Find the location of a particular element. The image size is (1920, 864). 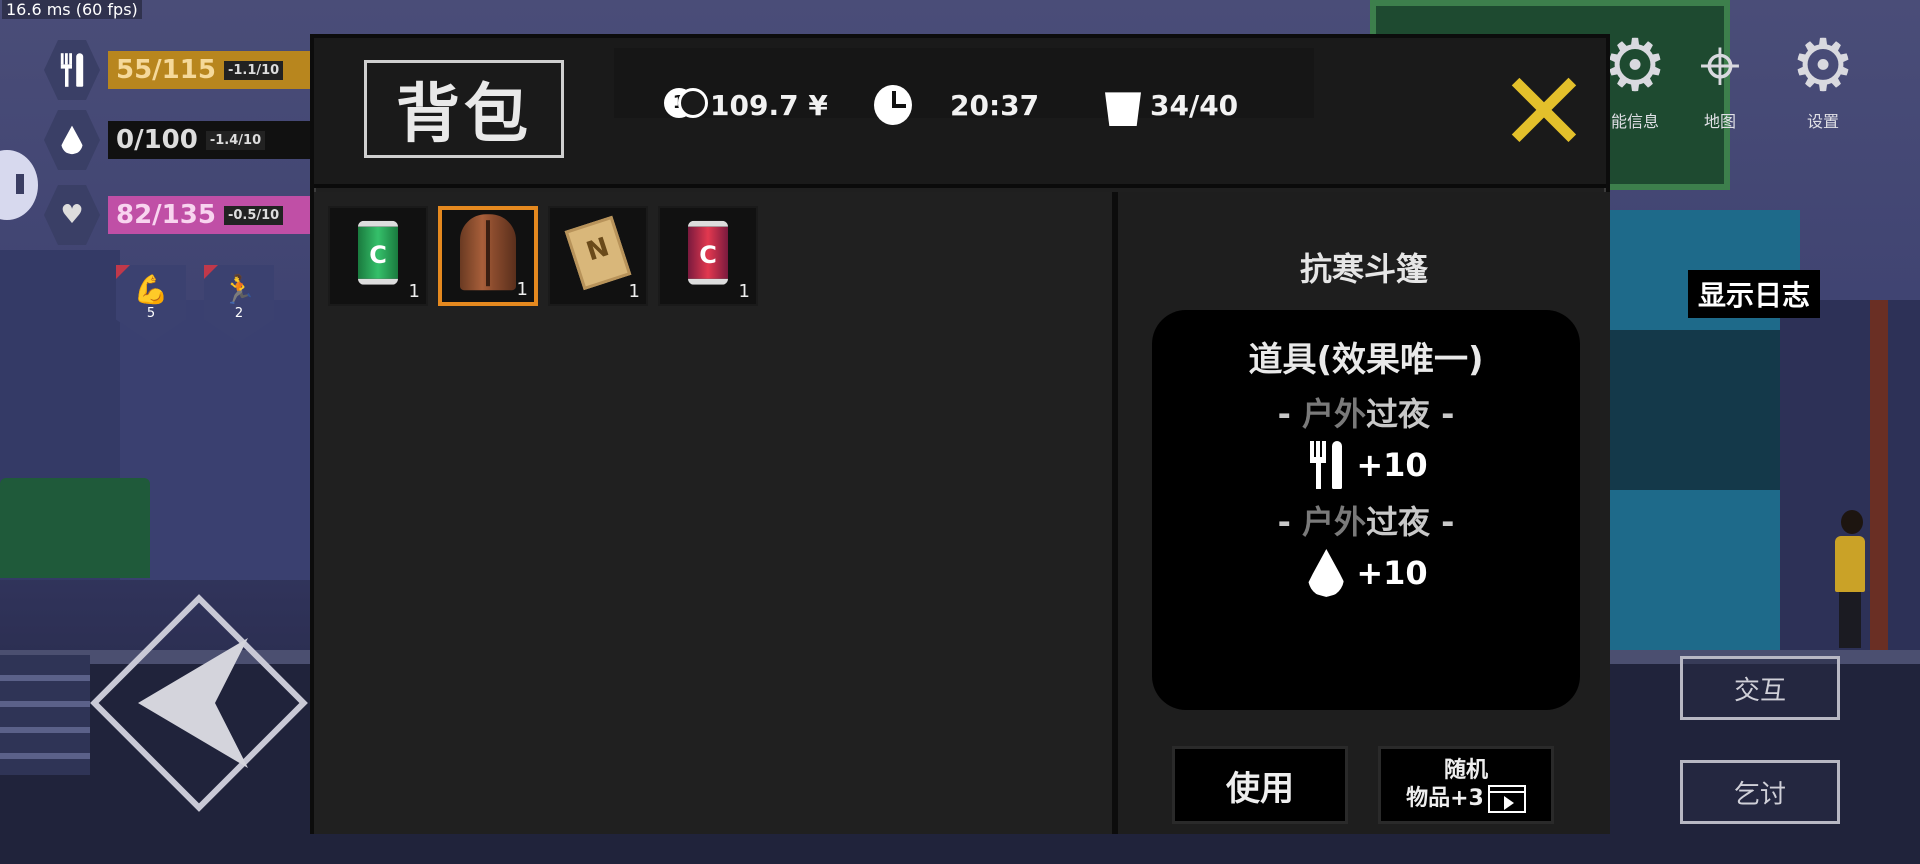

time-value: 20:37 is located at coordinates (995, 105).